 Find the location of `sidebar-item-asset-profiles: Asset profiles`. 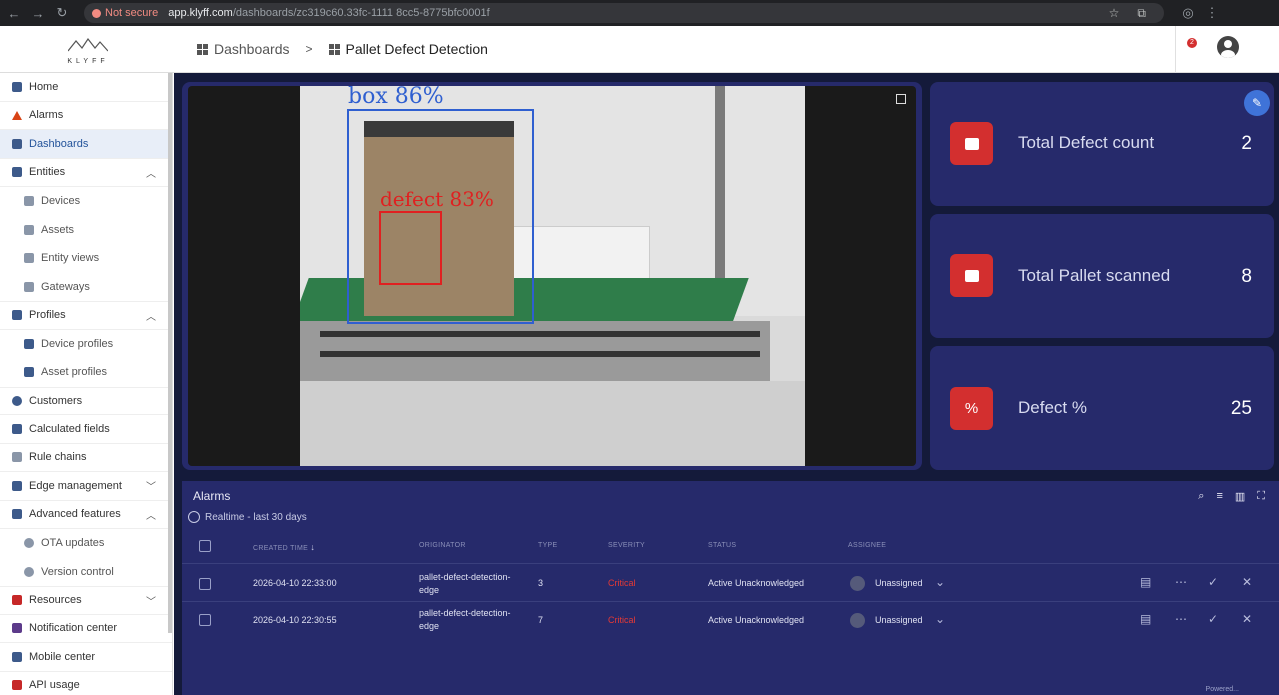

sidebar-item-asset-profiles: Asset profiles is located at coordinates (86, 372).